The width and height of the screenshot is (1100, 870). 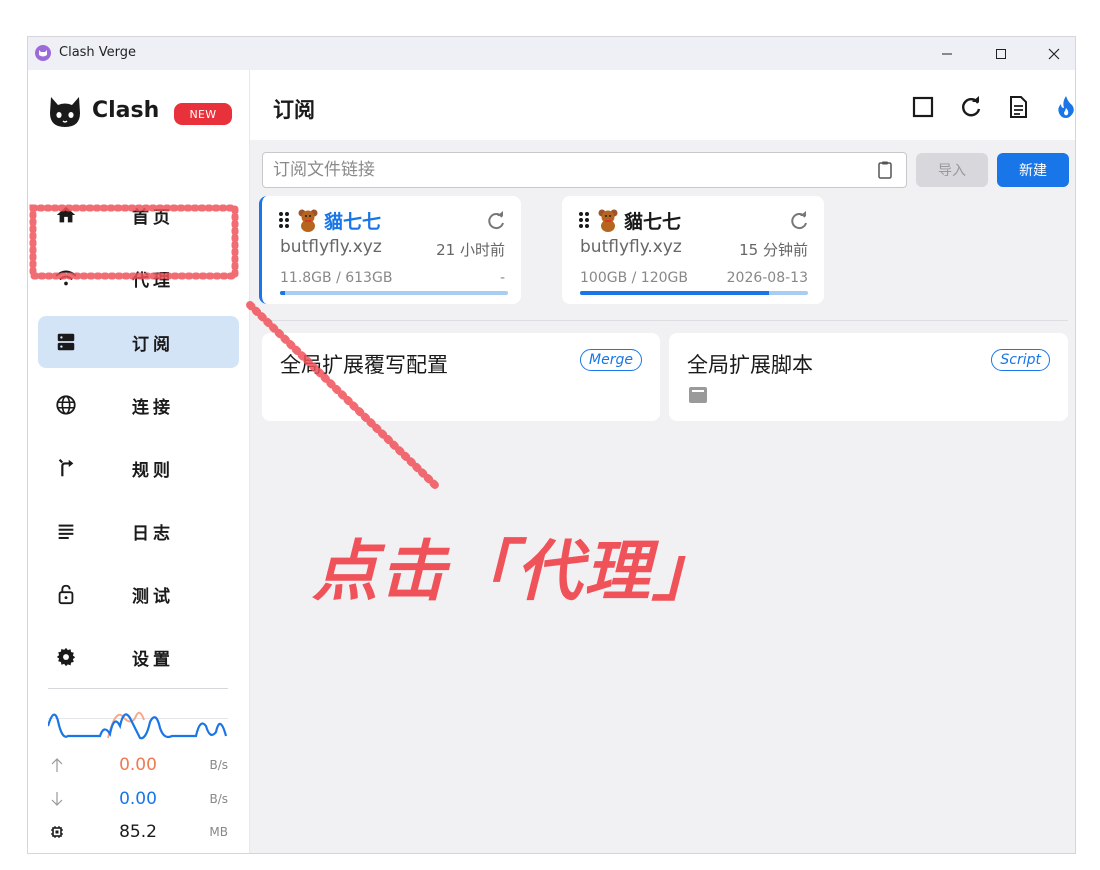 What do you see at coordinates (336, 278) in the screenshot?
I see `subscription-usage: 11.8GB / 613GB` at bounding box center [336, 278].